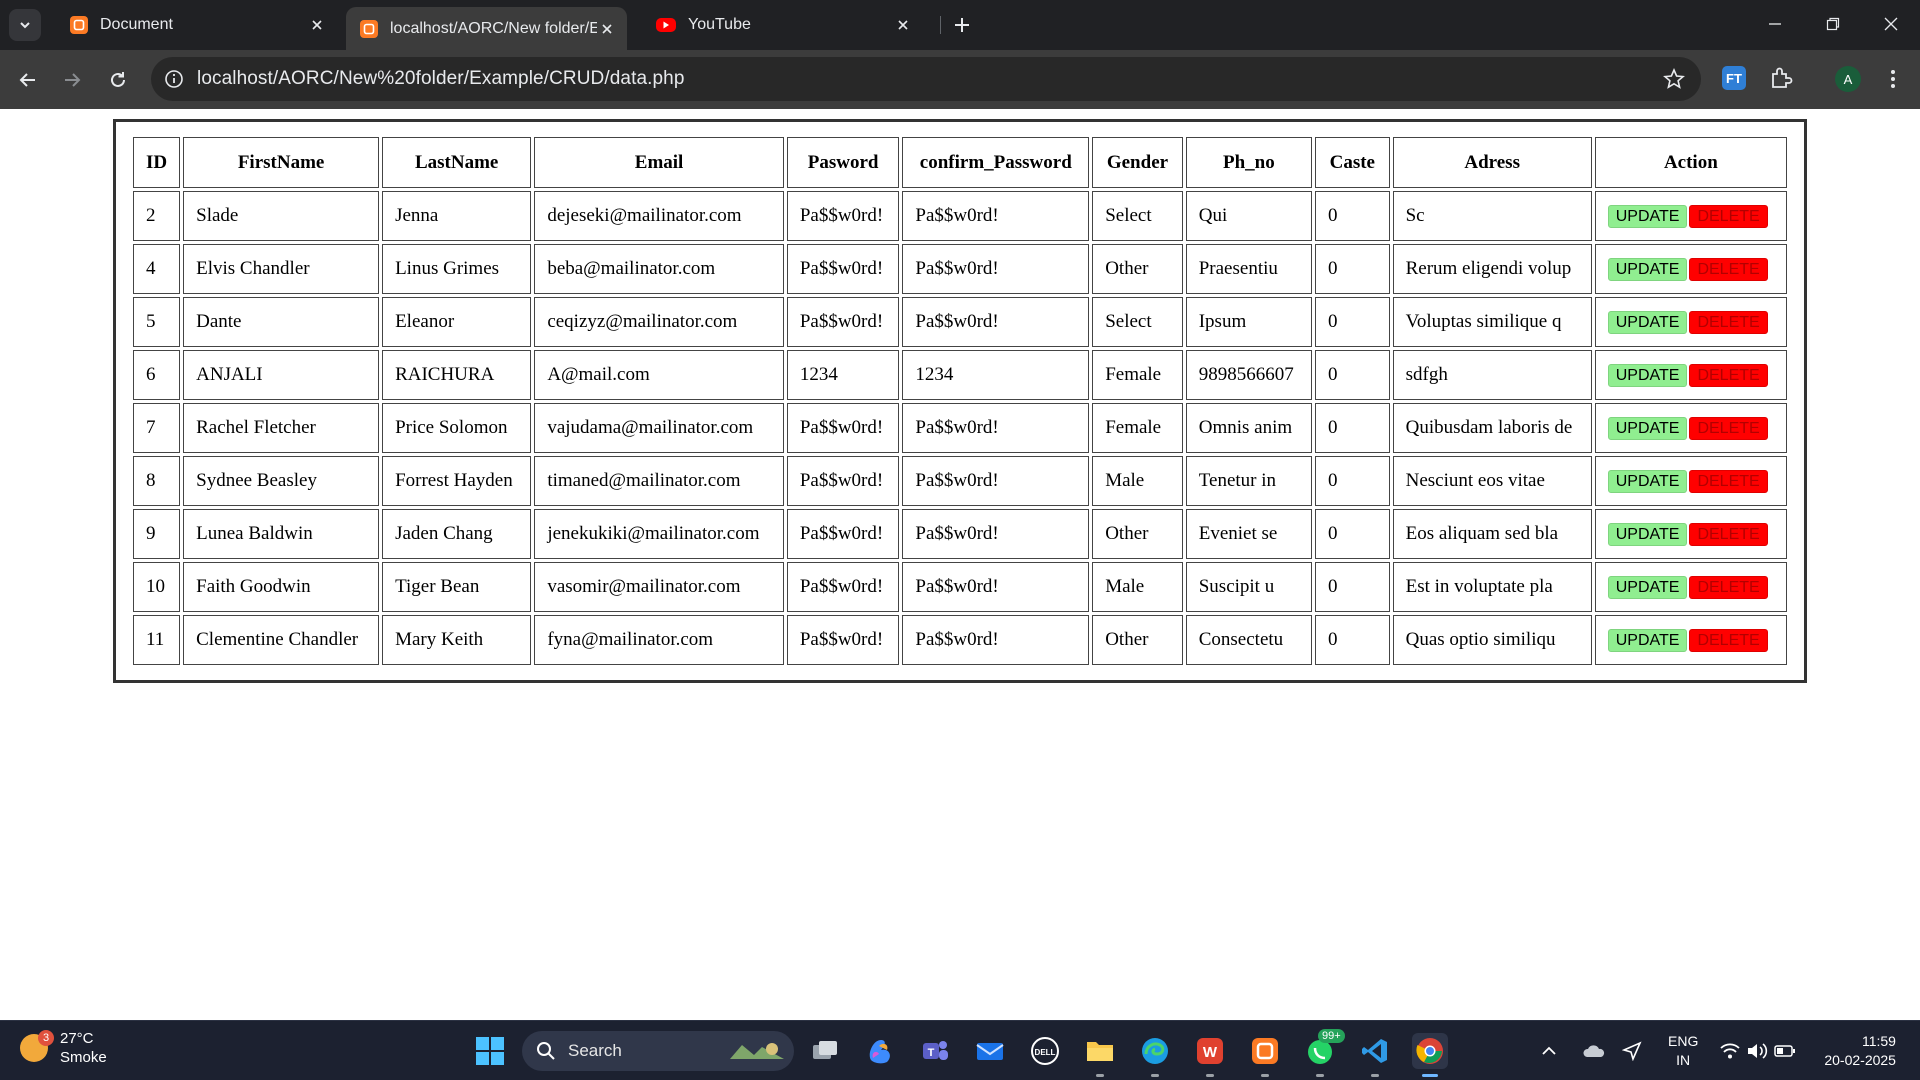 Image resolution: width=1920 pixels, height=1080 pixels. I want to click on tab-search-button, so click(25, 25).